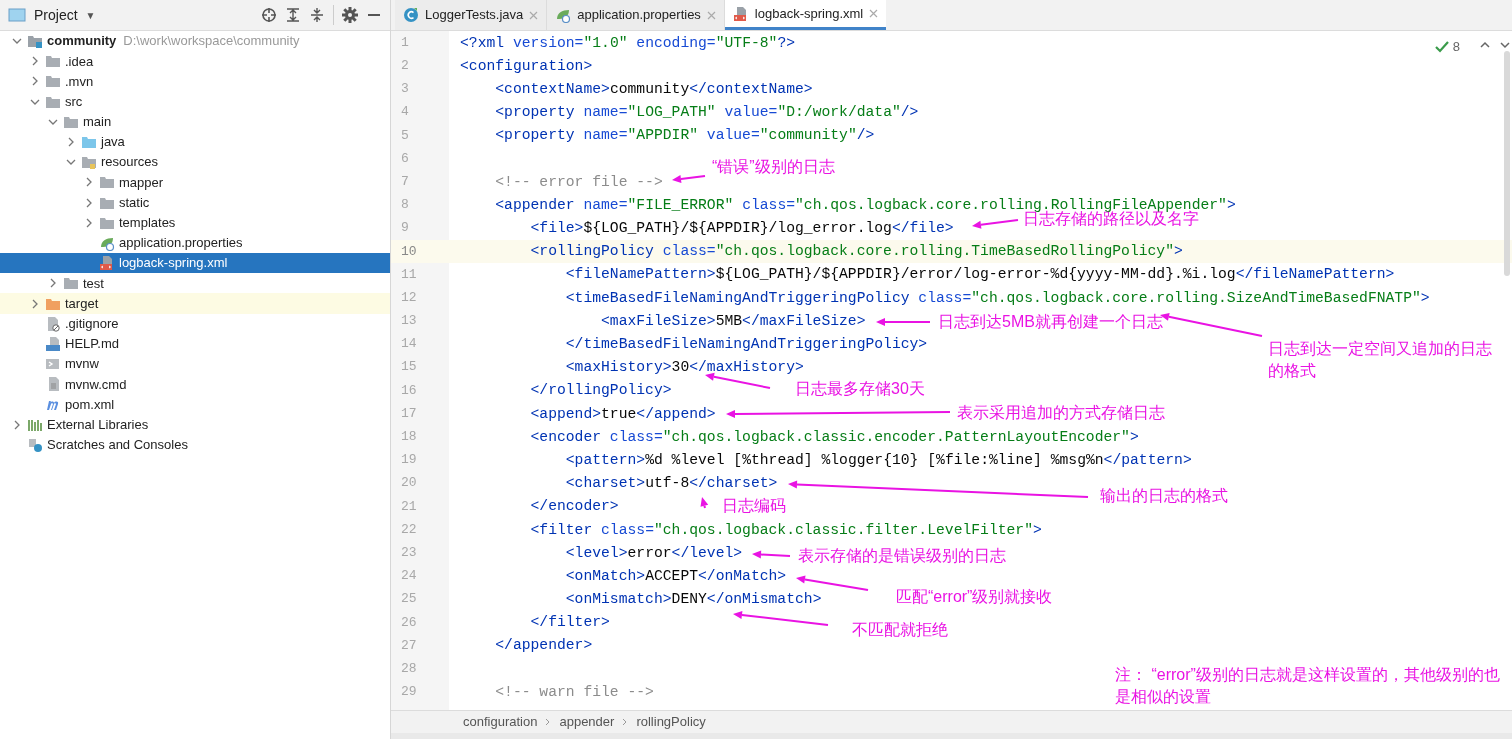  I want to click on crosshair-icon, so click(269, 15).